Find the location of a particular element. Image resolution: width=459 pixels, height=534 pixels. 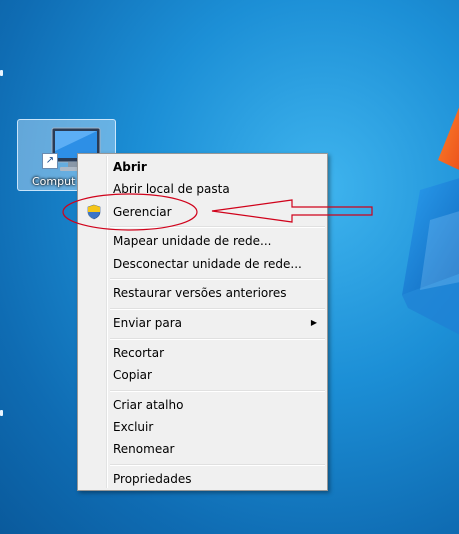

menu-item-label: Gerenciar is located at coordinates (142, 212).